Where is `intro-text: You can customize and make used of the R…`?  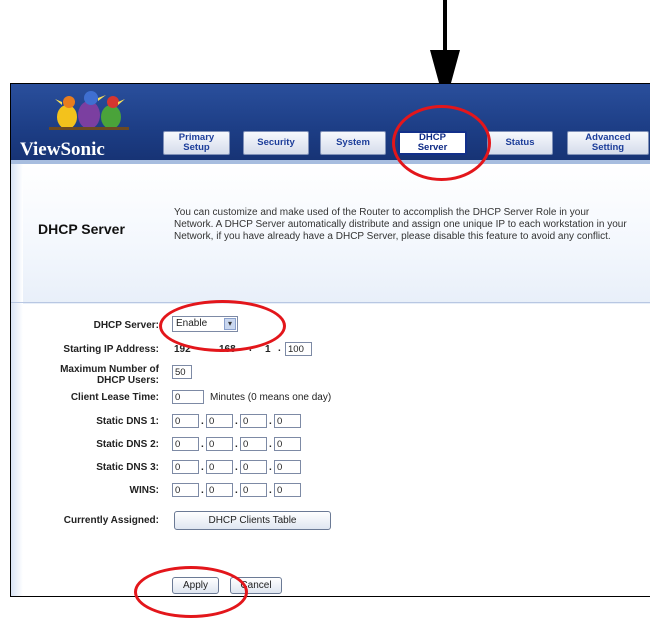 intro-text: You can customize and make used of the R… is located at coordinates (400, 224).